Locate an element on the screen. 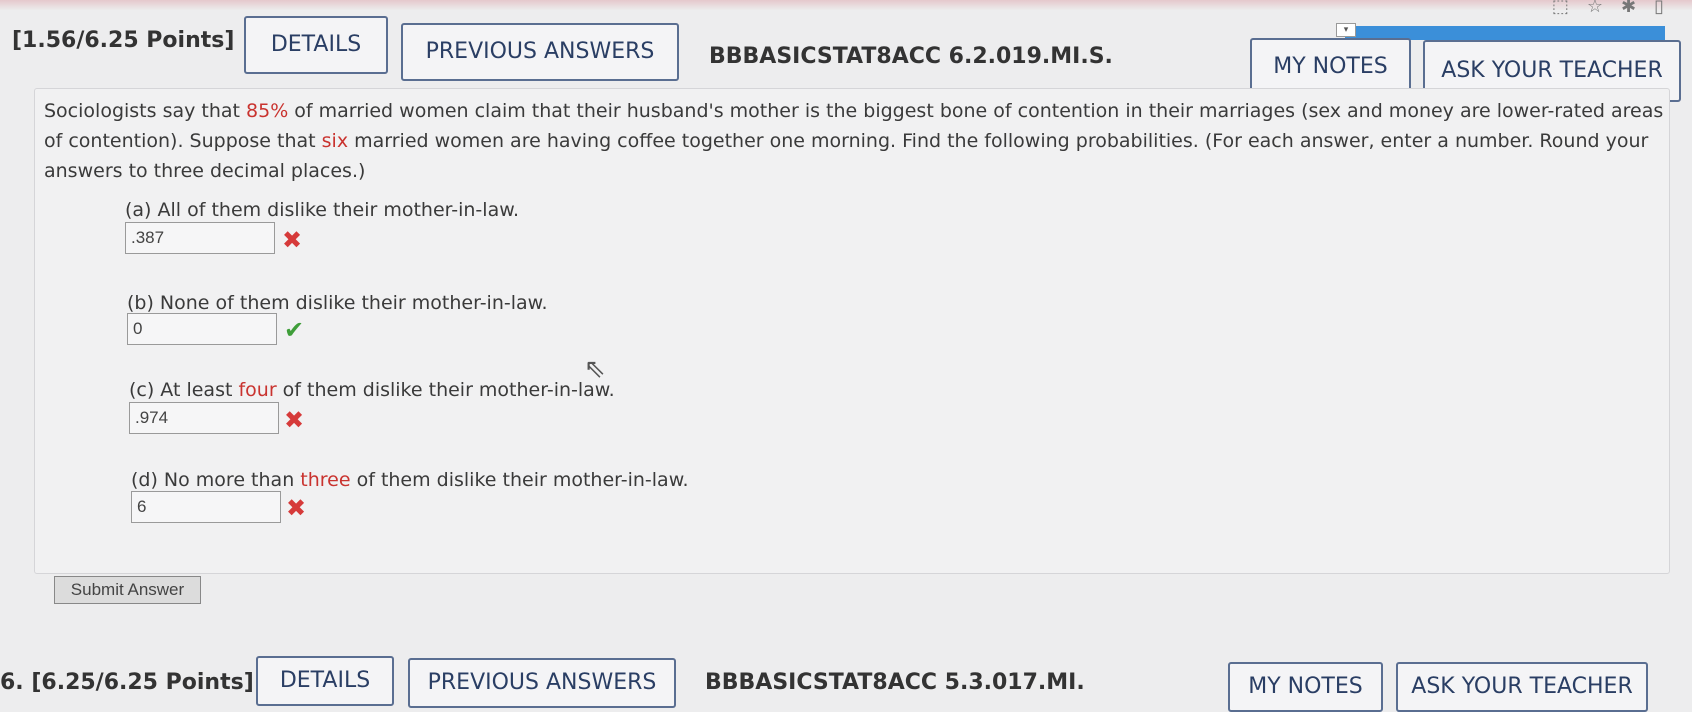  part-d-highlight: three is located at coordinates (325, 480).